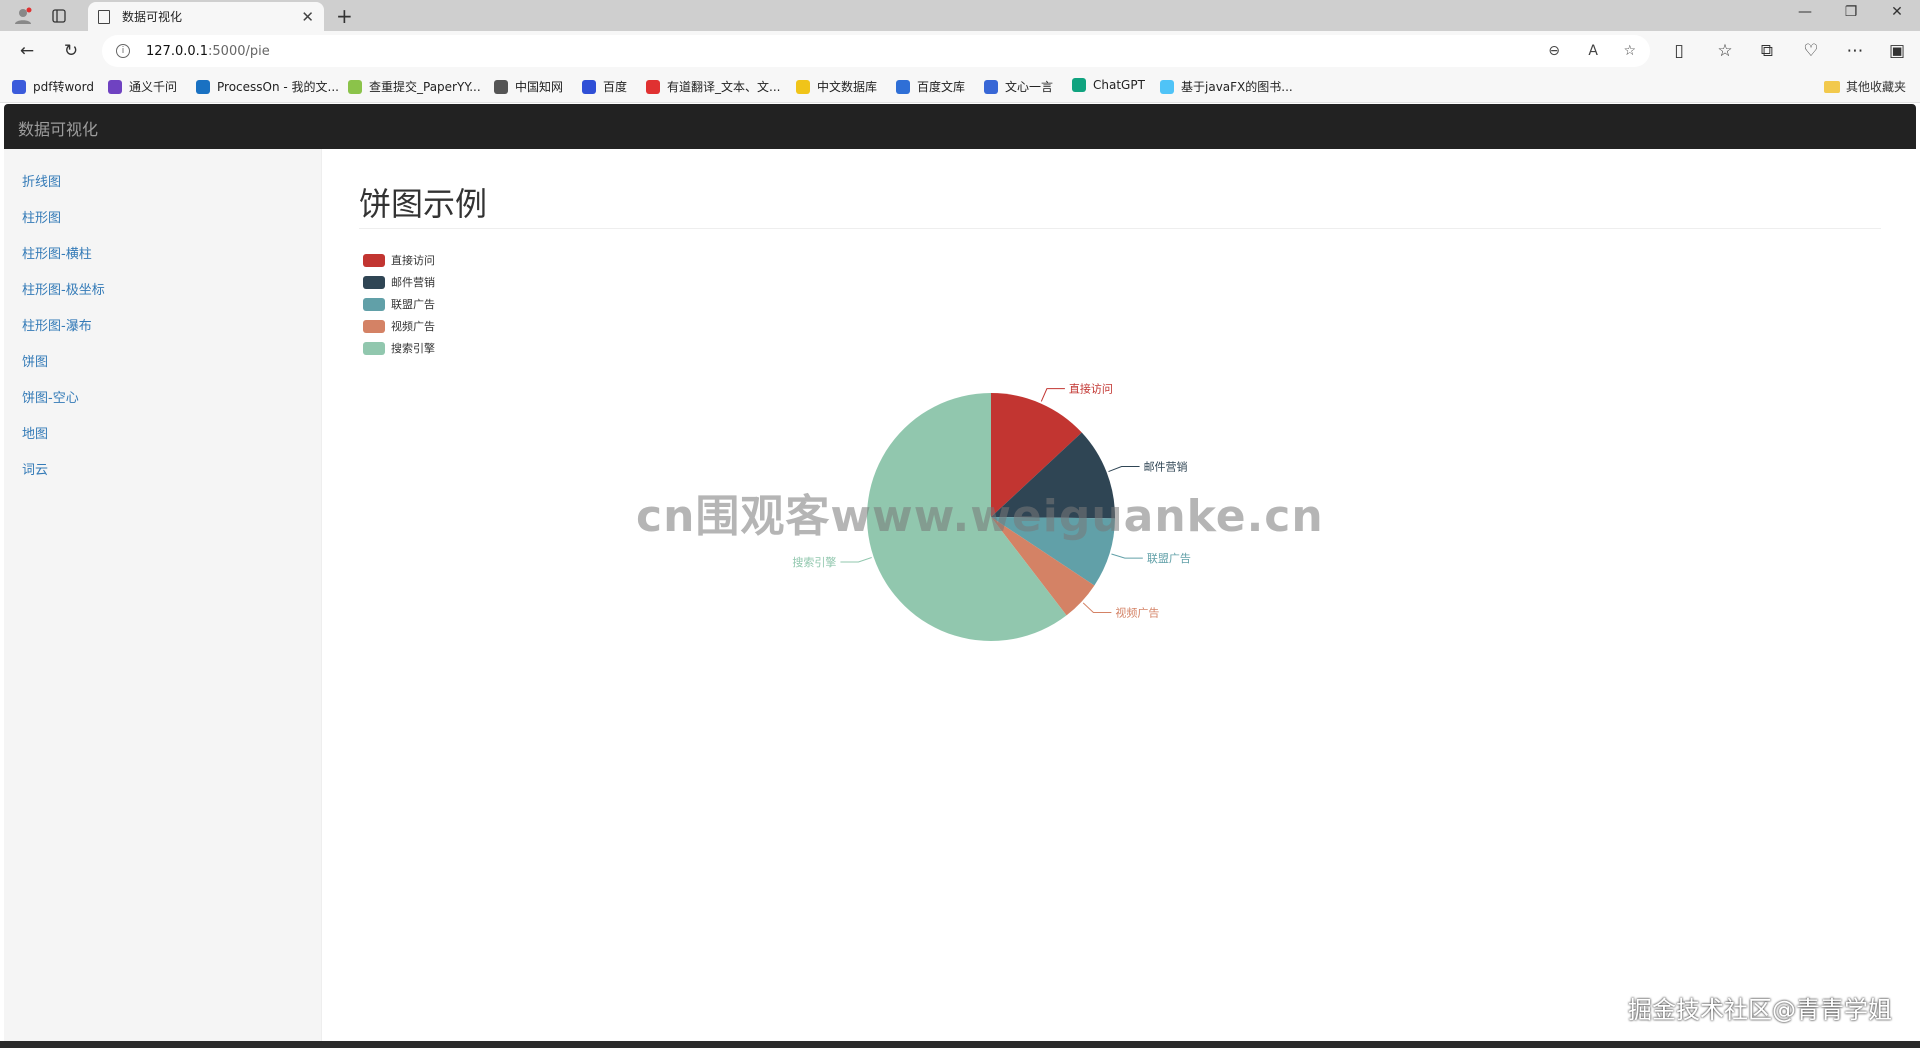  What do you see at coordinates (23, 16) in the screenshot?
I see `profile-icon` at bounding box center [23, 16].